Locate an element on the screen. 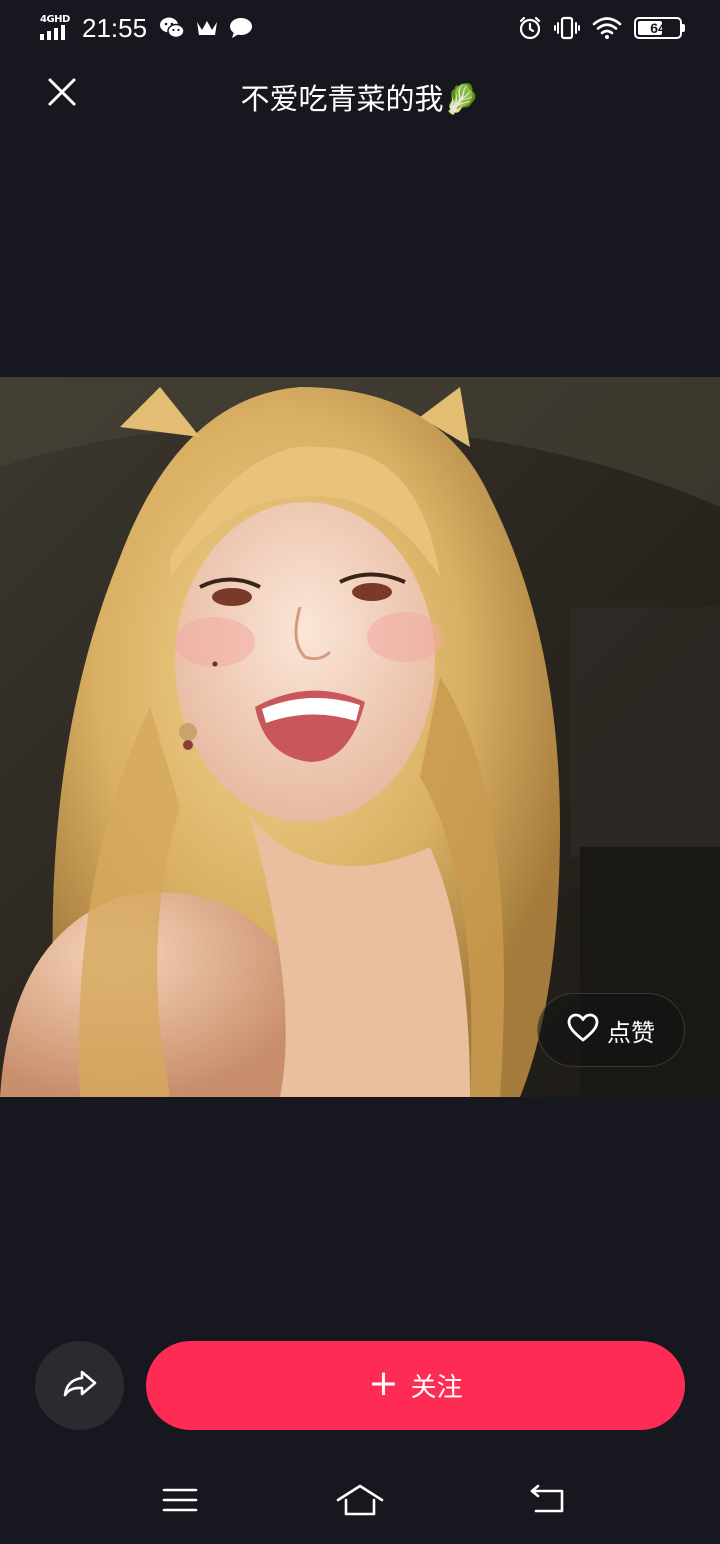 This screenshot has width=720, height=1544. status-right: 64 is located at coordinates (601, 28).